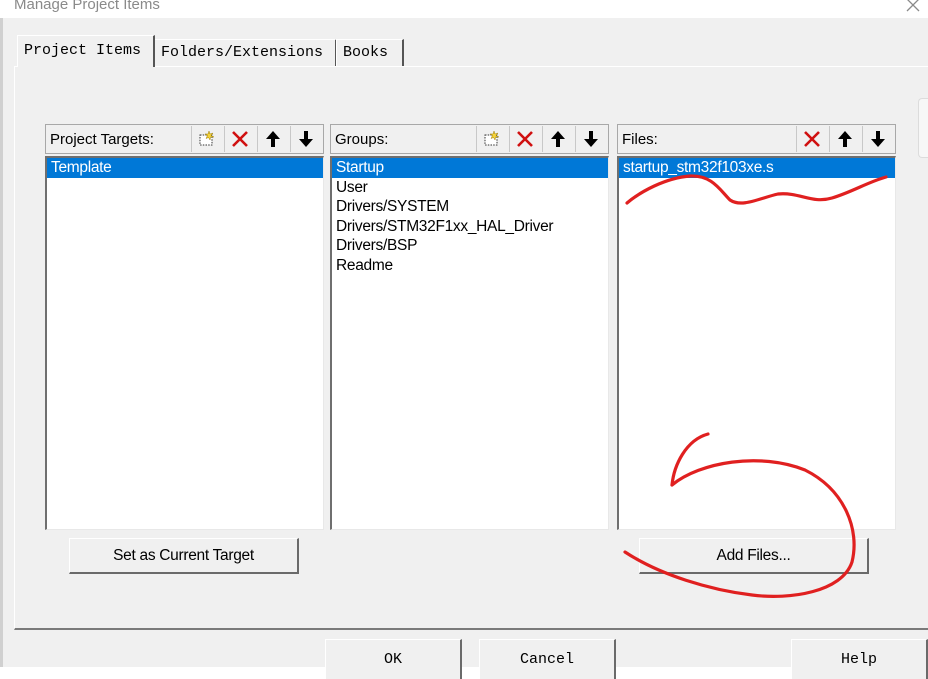 This screenshot has width=928, height=679. I want to click on tab-books: Books, so click(370, 52).